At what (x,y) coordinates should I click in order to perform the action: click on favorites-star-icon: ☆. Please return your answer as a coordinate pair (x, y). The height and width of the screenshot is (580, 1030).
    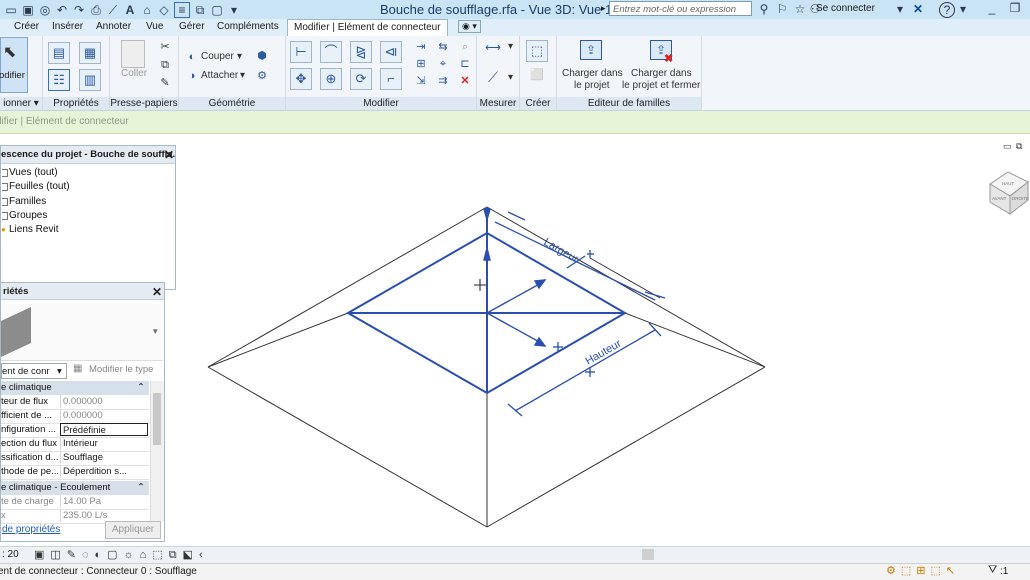
    Looking at the image, I should click on (800, 9).